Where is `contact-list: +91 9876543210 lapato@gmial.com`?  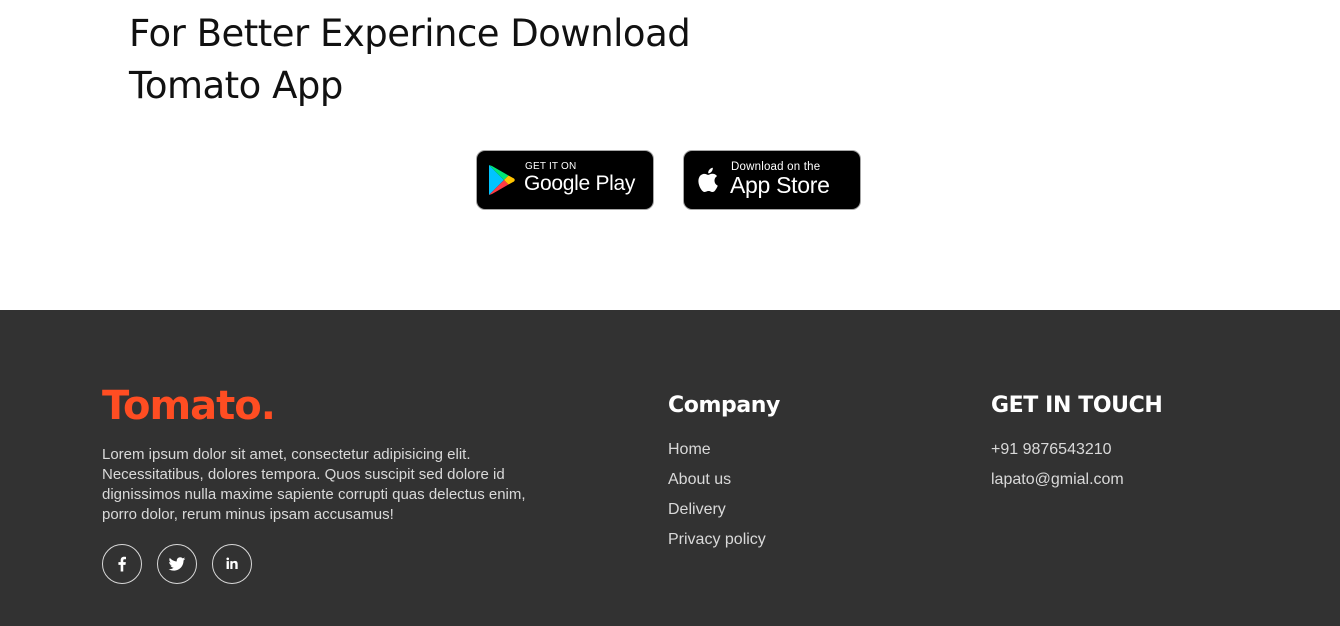
contact-list: +91 9876543210 lapato@gmial.com is located at coordinates (1057, 470).